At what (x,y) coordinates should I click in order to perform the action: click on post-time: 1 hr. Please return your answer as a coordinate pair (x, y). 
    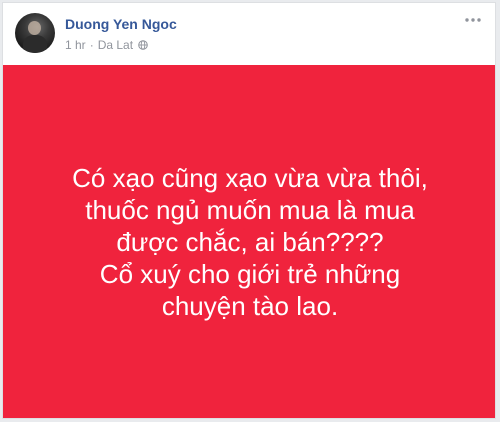
    Looking at the image, I should click on (75, 45).